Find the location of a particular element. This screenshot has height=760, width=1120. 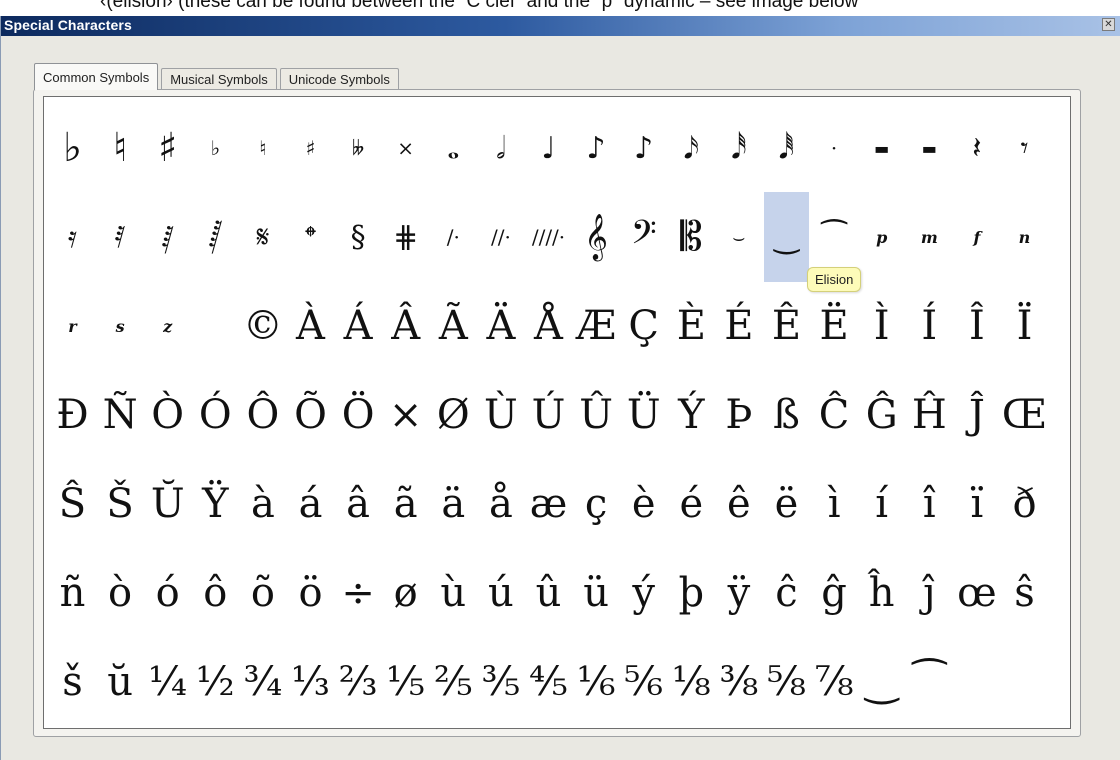

h-circumflex-lower: ĥ is located at coordinates (881, 593).